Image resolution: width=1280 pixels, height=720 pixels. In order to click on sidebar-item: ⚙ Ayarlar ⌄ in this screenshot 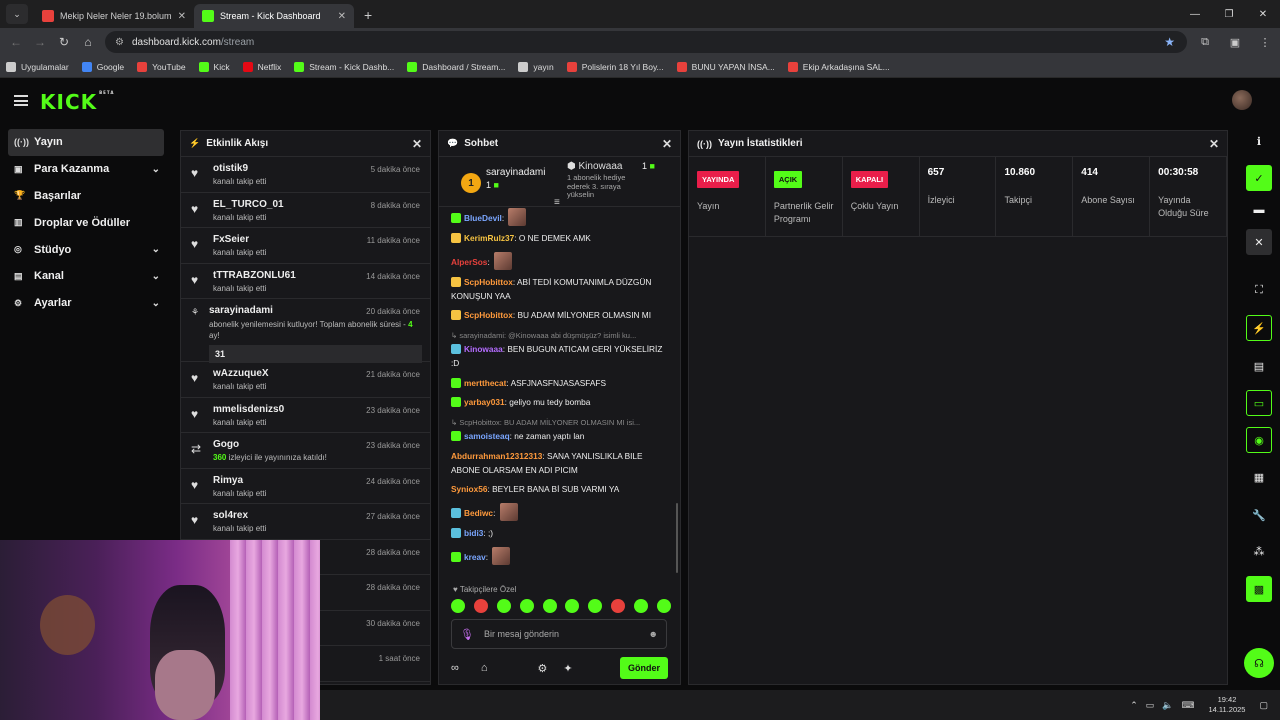, I will do `click(86, 303)`.